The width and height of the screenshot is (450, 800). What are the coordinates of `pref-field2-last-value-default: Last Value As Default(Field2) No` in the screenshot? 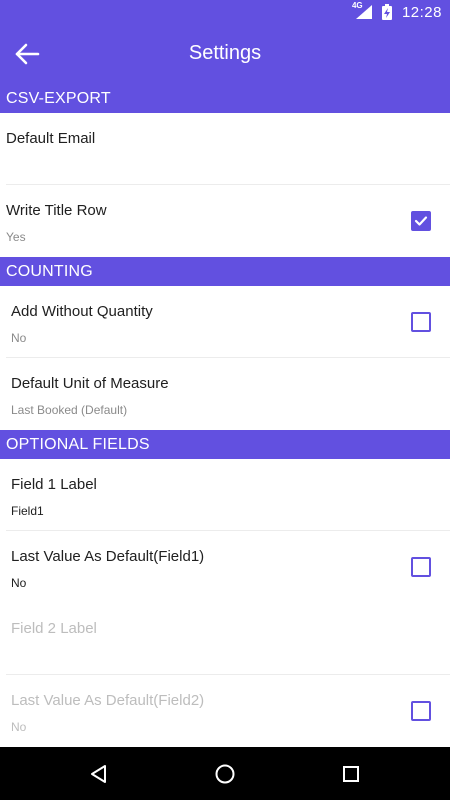 It's located at (225, 711).